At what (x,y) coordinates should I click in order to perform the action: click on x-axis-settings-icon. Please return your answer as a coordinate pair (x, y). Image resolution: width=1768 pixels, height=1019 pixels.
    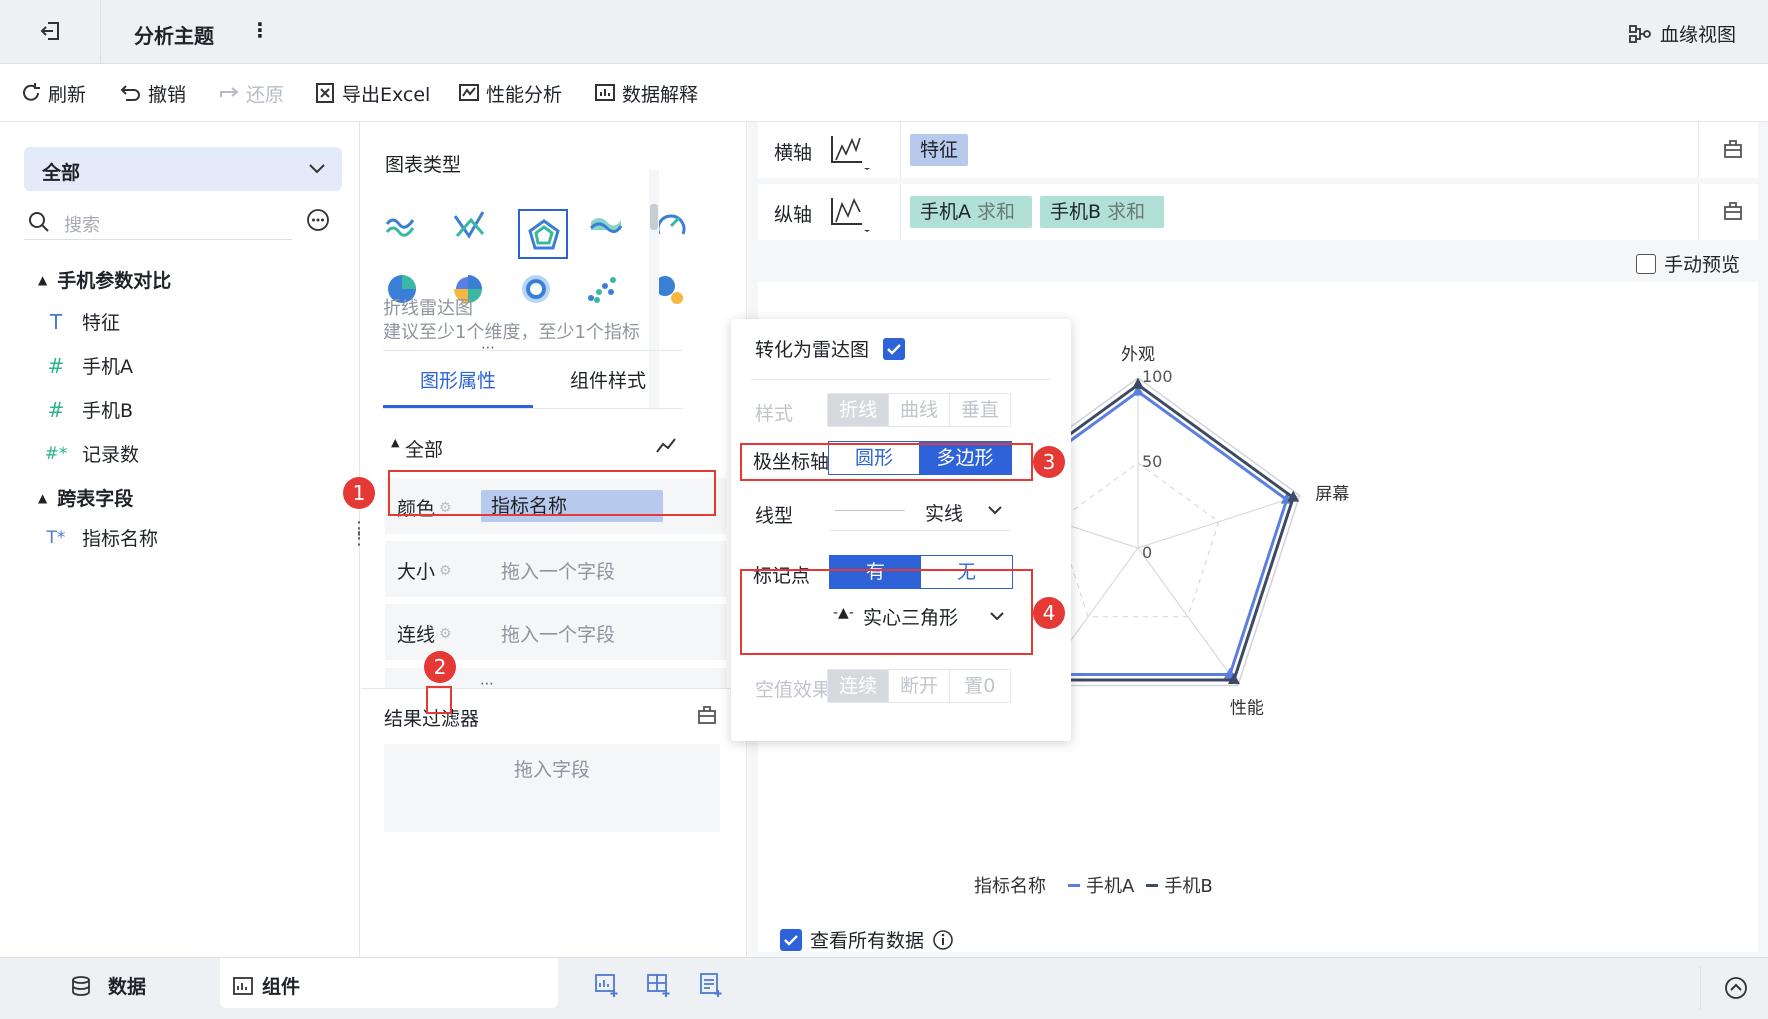
    Looking at the image, I should click on (1733, 149).